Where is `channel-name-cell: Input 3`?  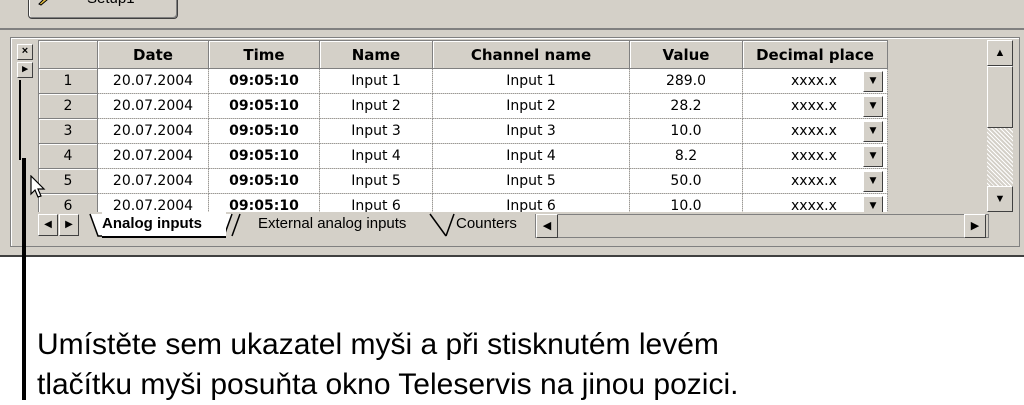
channel-name-cell: Input 3 is located at coordinates (531, 131).